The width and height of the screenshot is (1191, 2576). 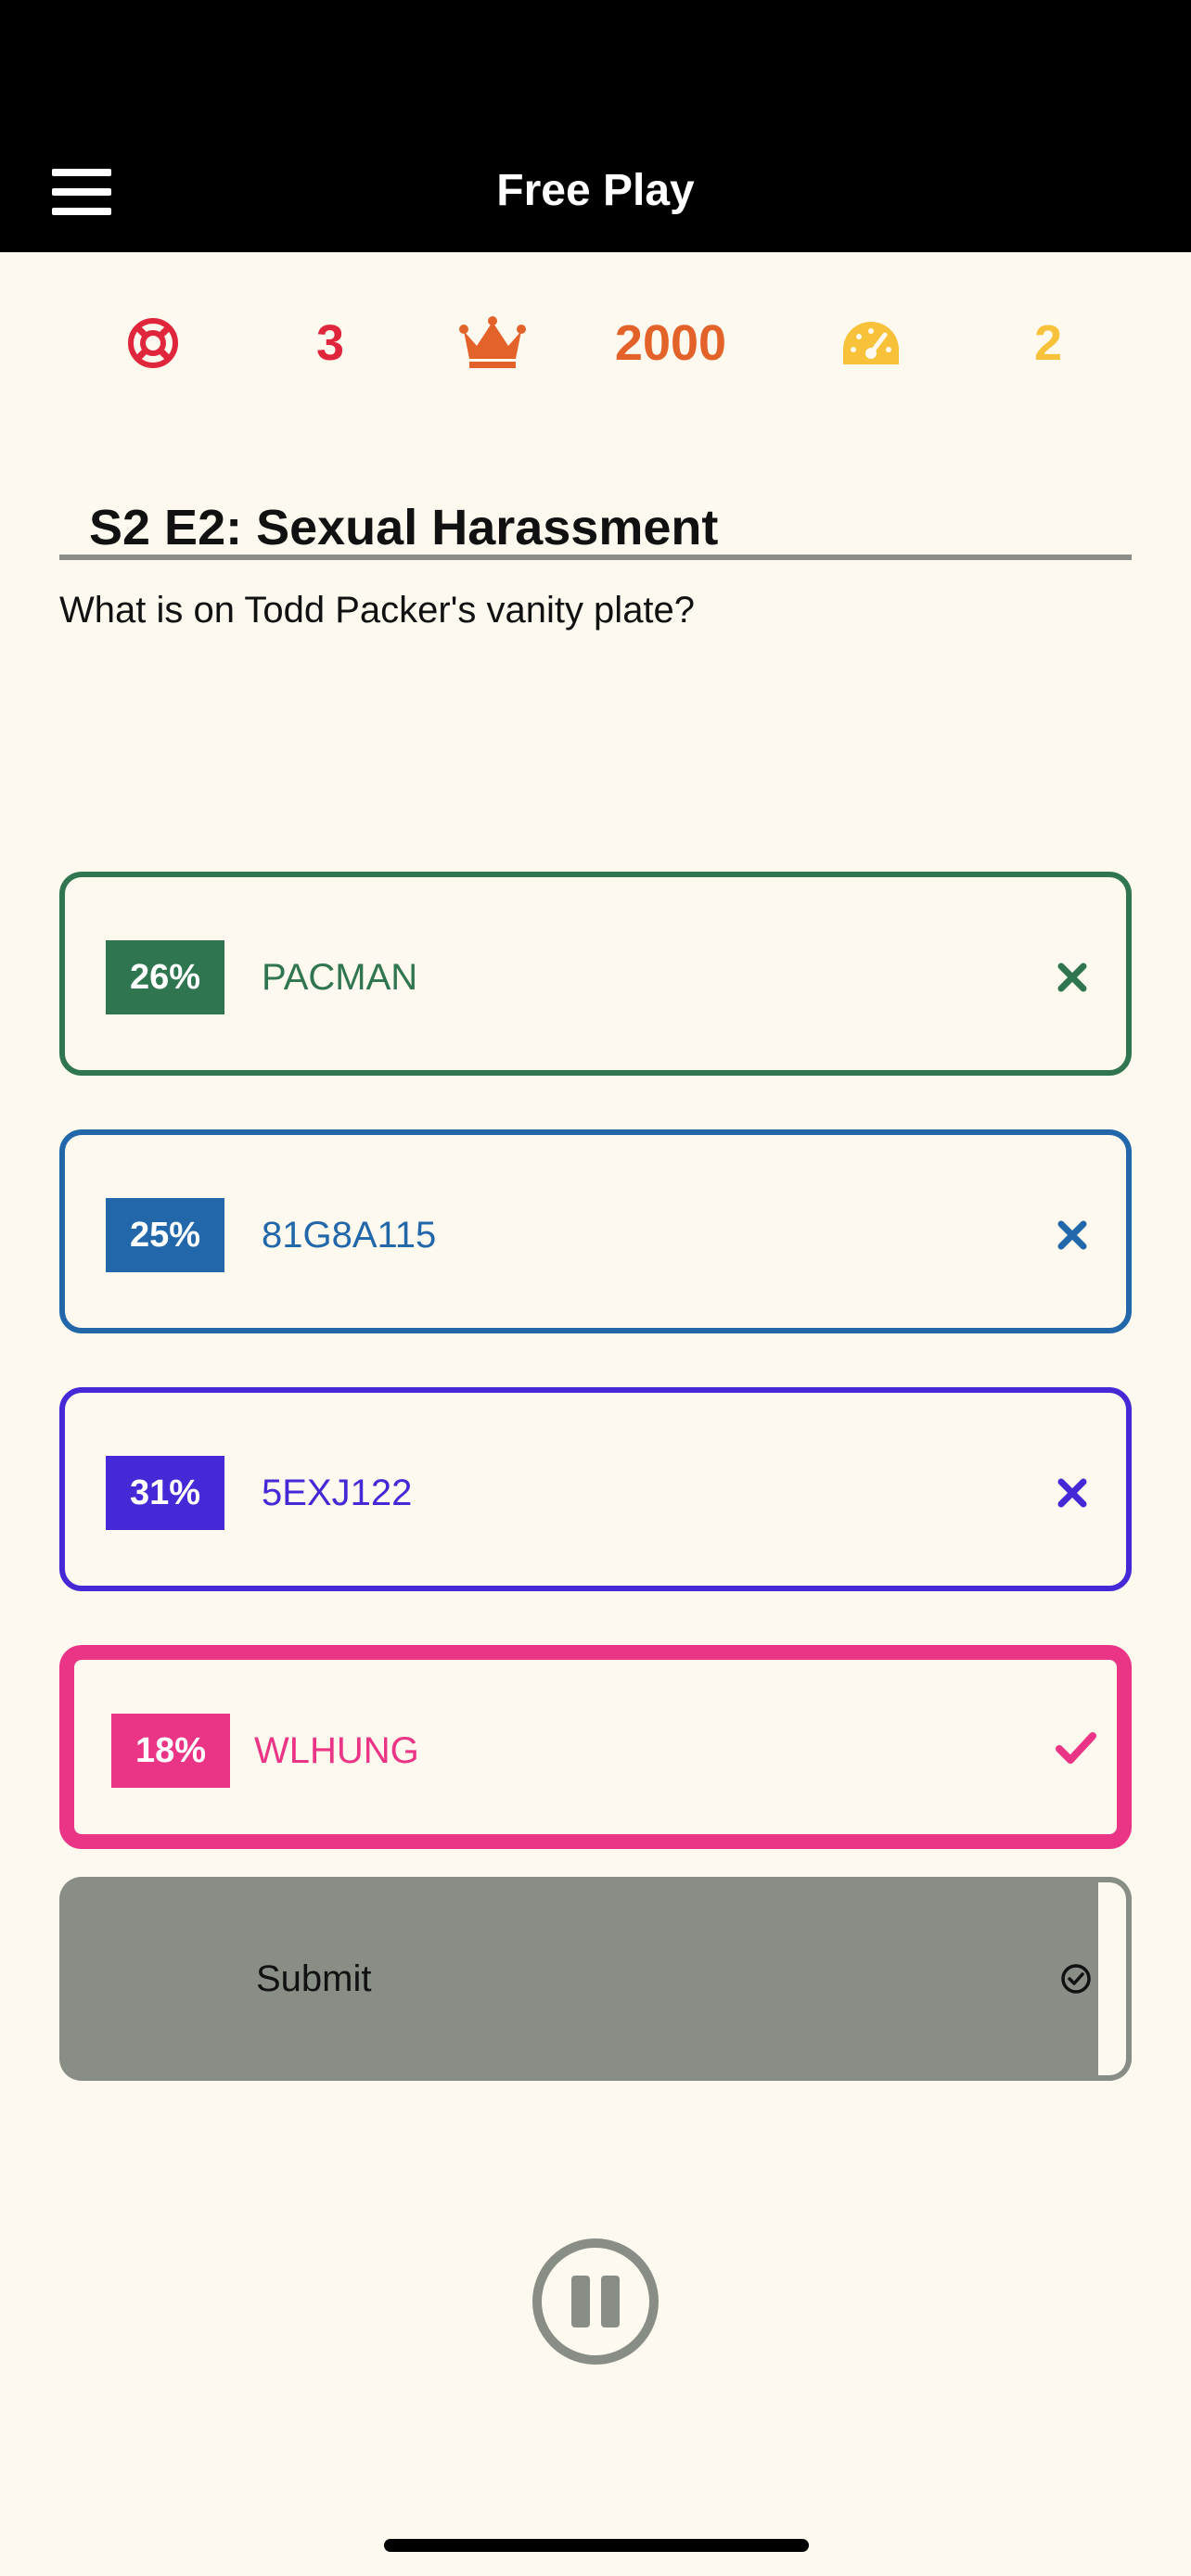 I want to click on answer-option-4: 18% WLHUNG, so click(x=595, y=1747).